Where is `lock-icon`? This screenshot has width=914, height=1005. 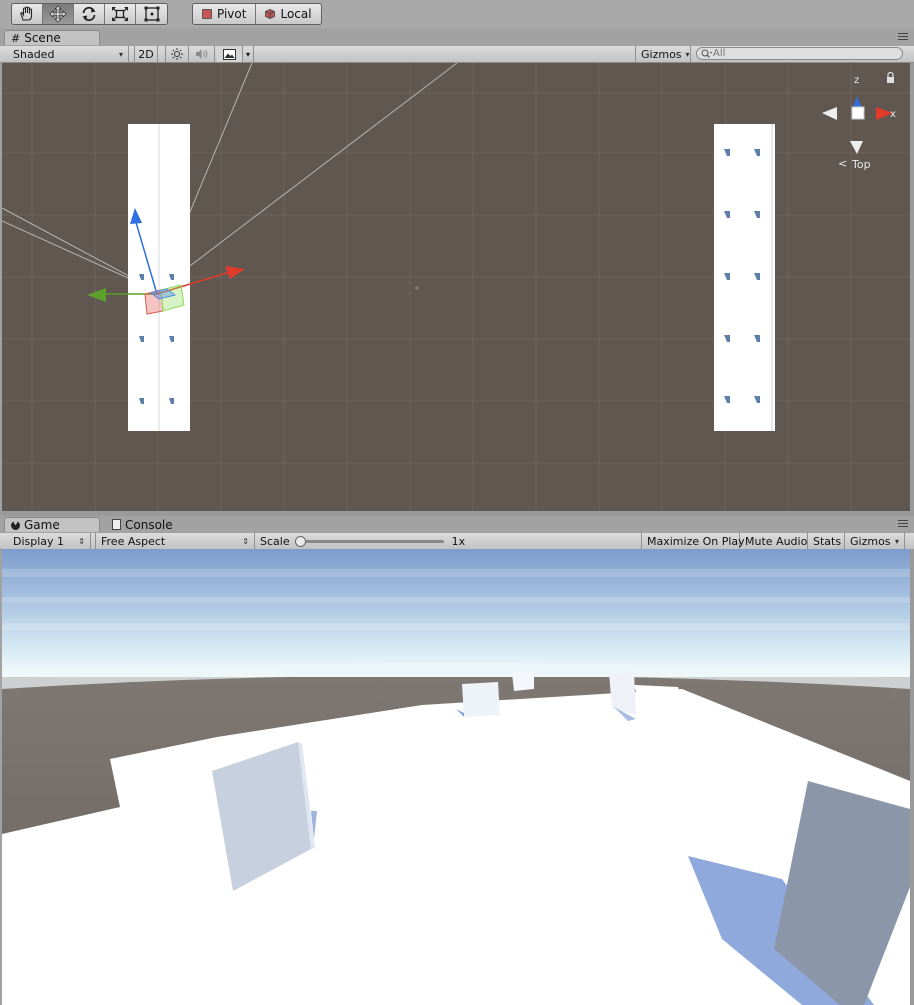 lock-icon is located at coordinates (890, 77).